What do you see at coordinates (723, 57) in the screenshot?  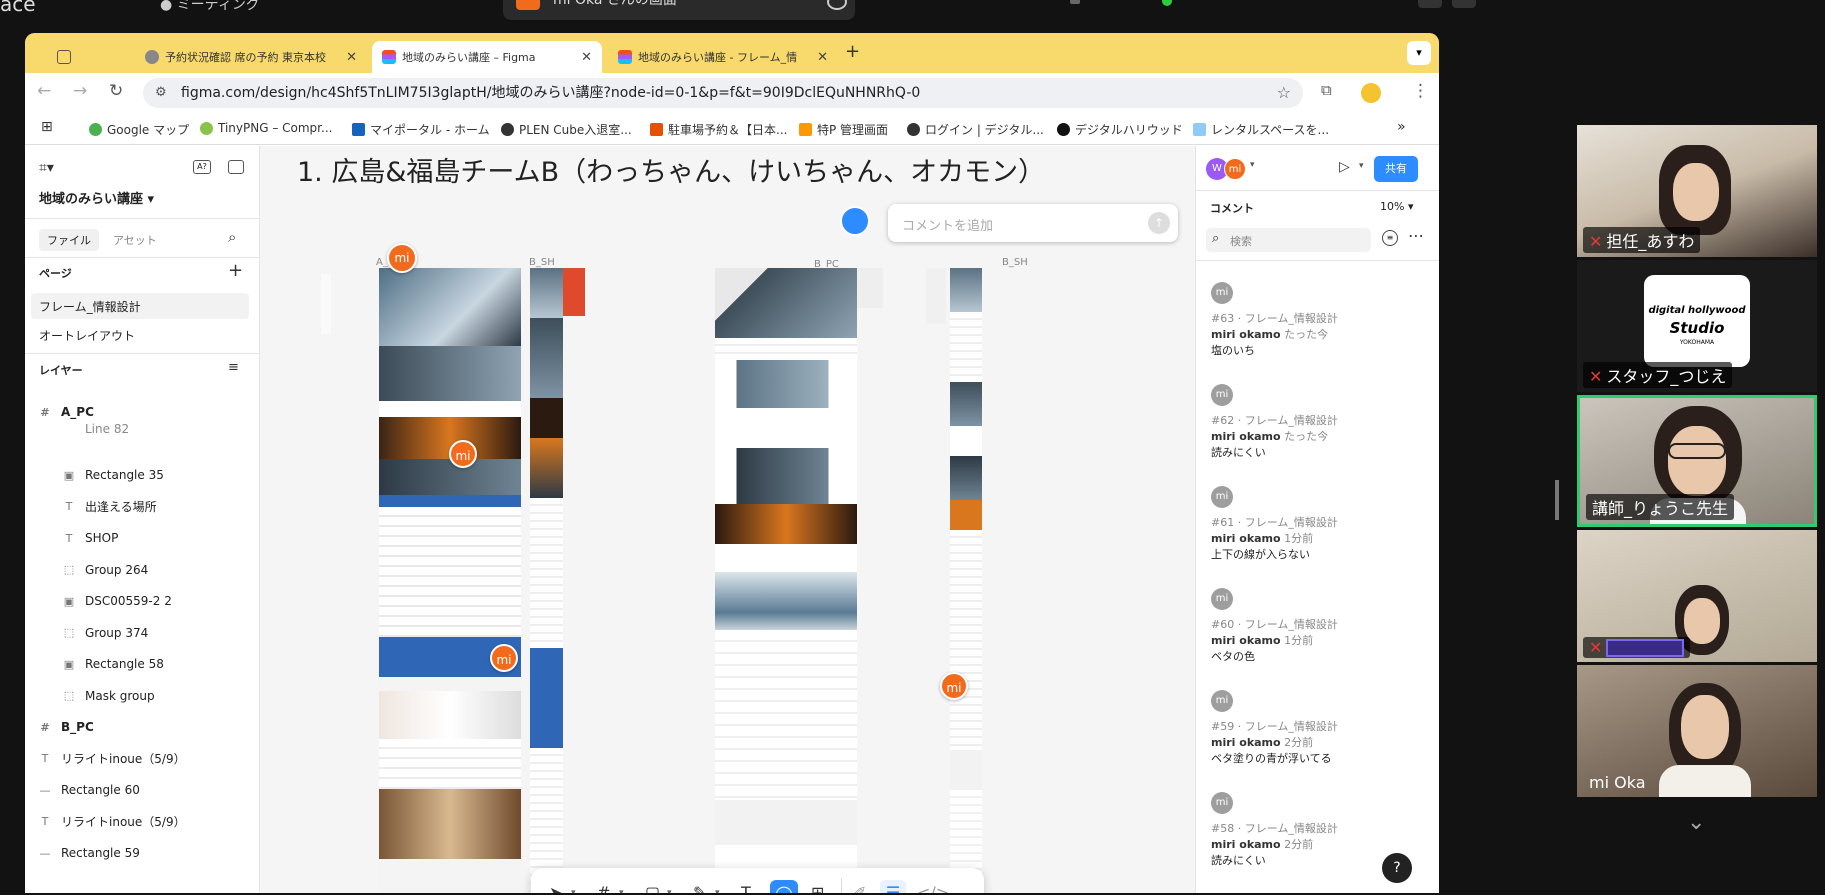 I see `tab-figma-frame: 地域のみらい講座 - フレーム_情 ✕` at bounding box center [723, 57].